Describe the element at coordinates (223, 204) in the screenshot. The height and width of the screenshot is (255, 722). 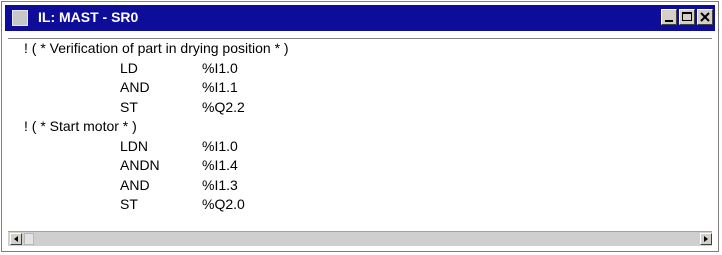
I see `operand: %Q2.0` at that location.